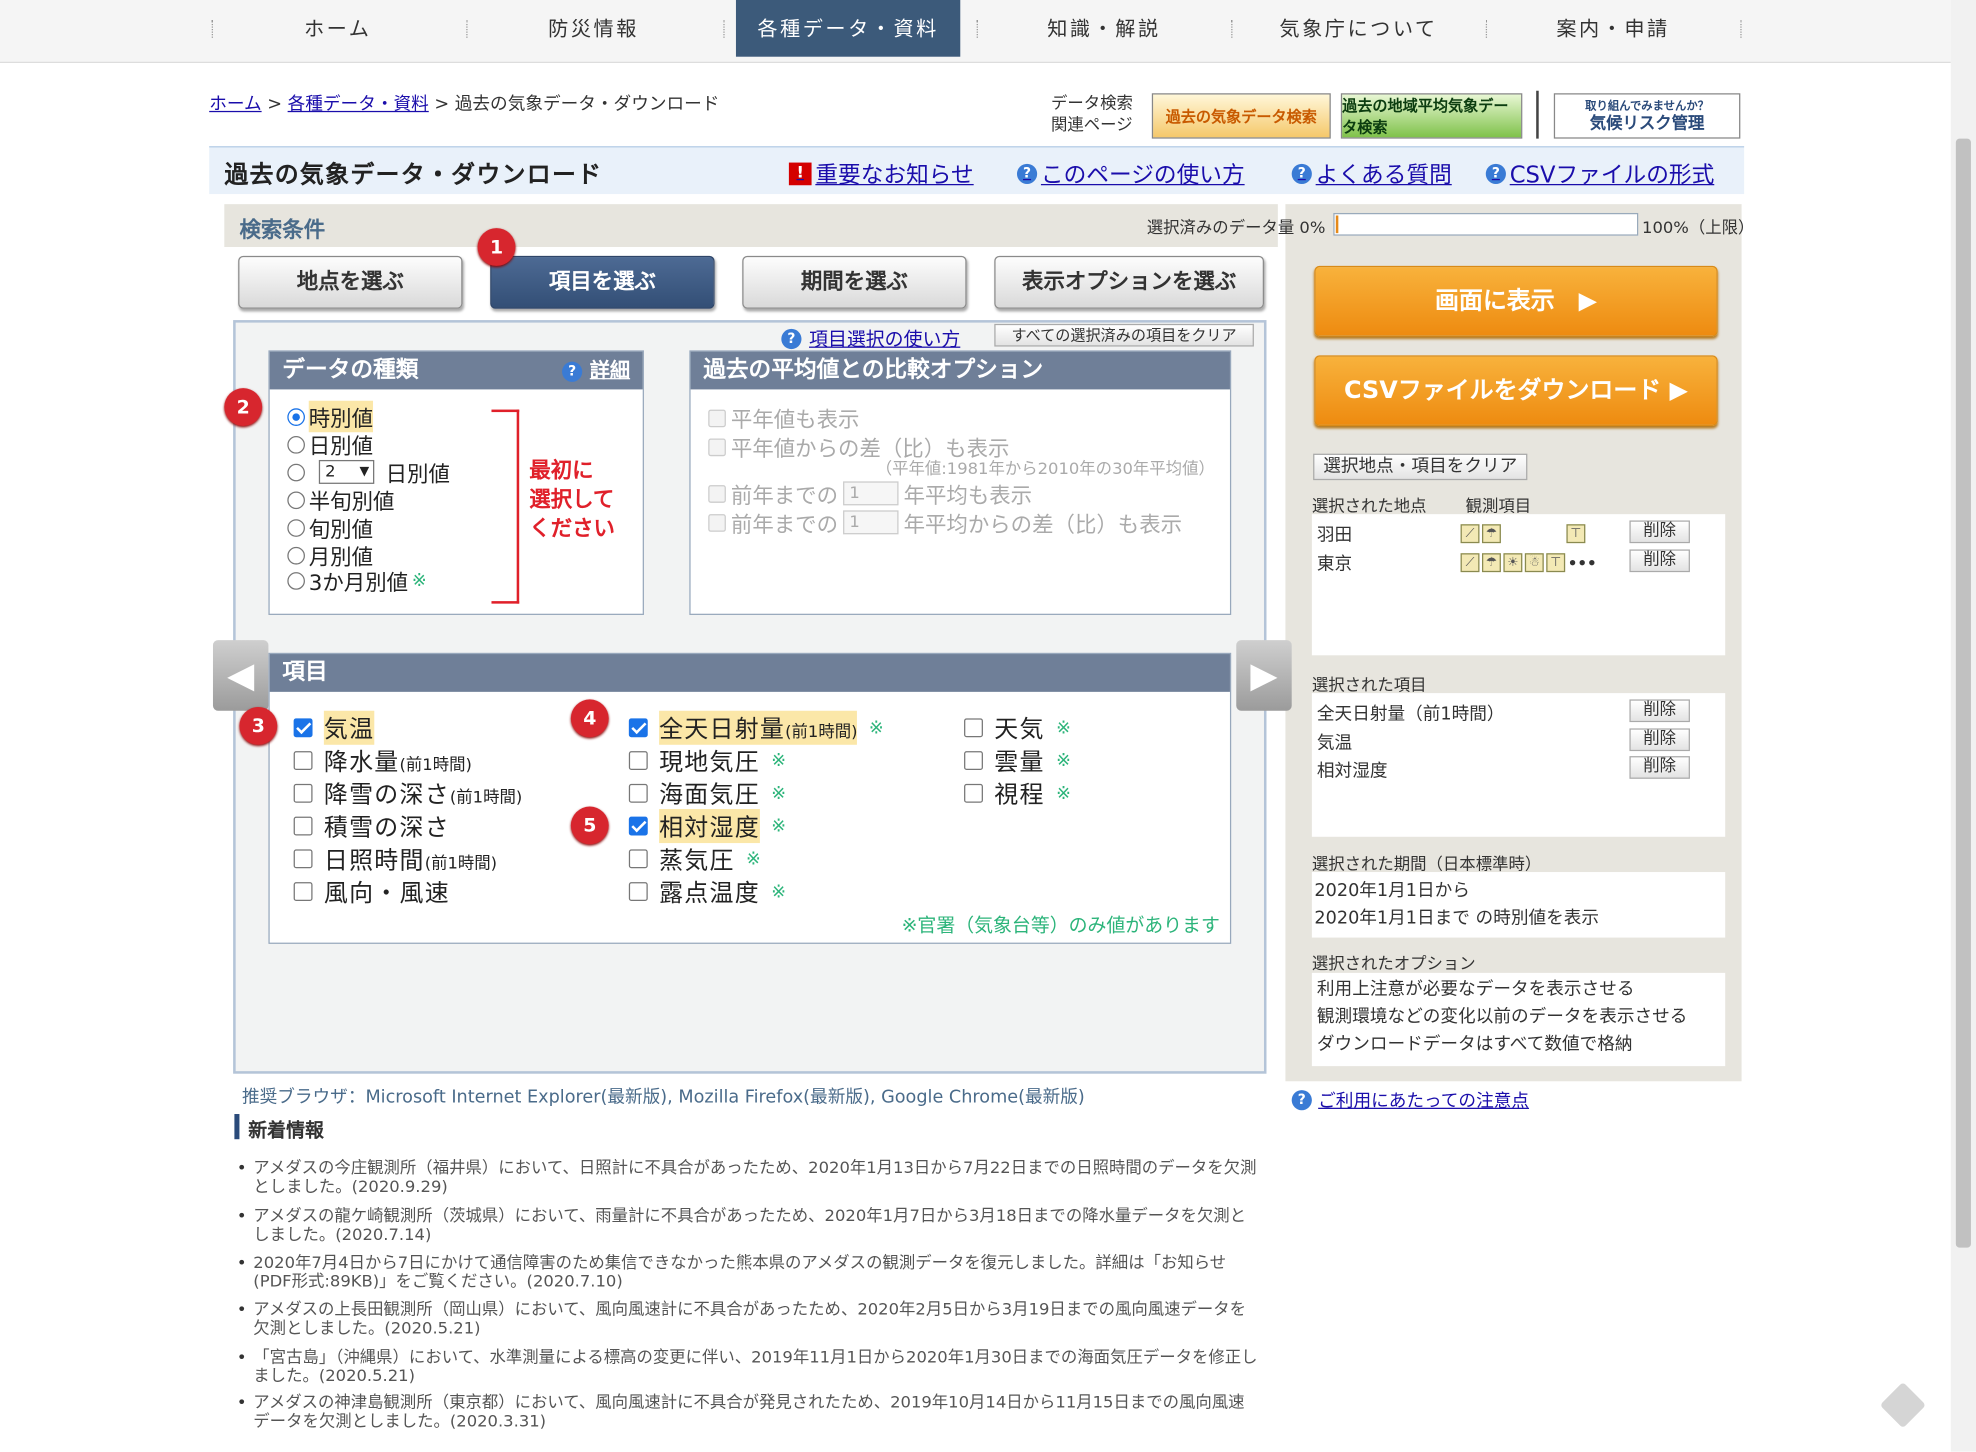 This screenshot has width=1976, height=1452. I want to click on selected-item-name: 相対湿度, so click(1352, 771).